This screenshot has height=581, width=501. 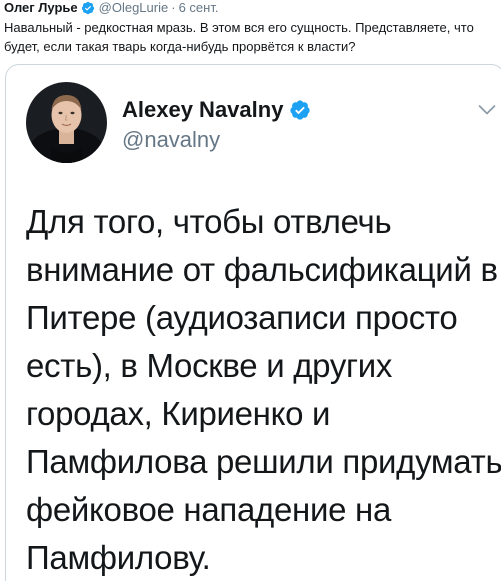 I want to click on chevron-down-icon, so click(x=487, y=109).